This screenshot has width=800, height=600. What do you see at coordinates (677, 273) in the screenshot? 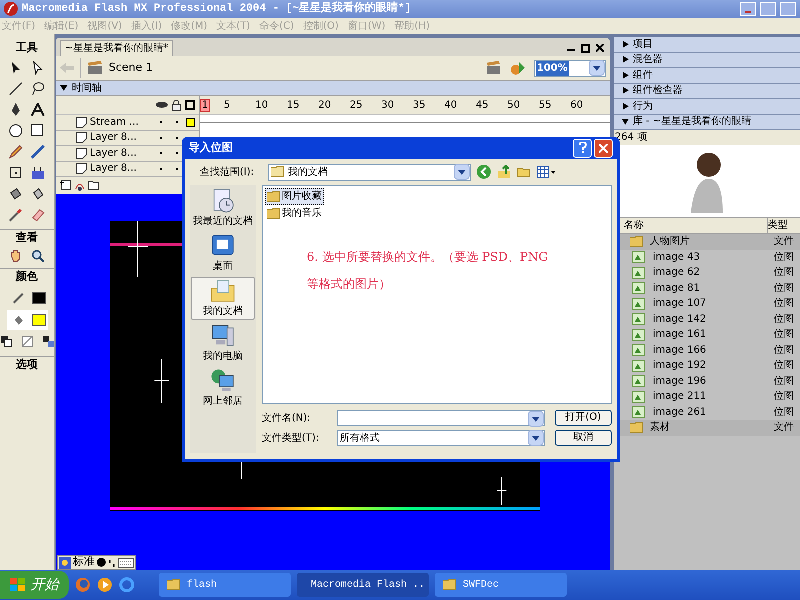
I see `item-name: image 62` at bounding box center [677, 273].